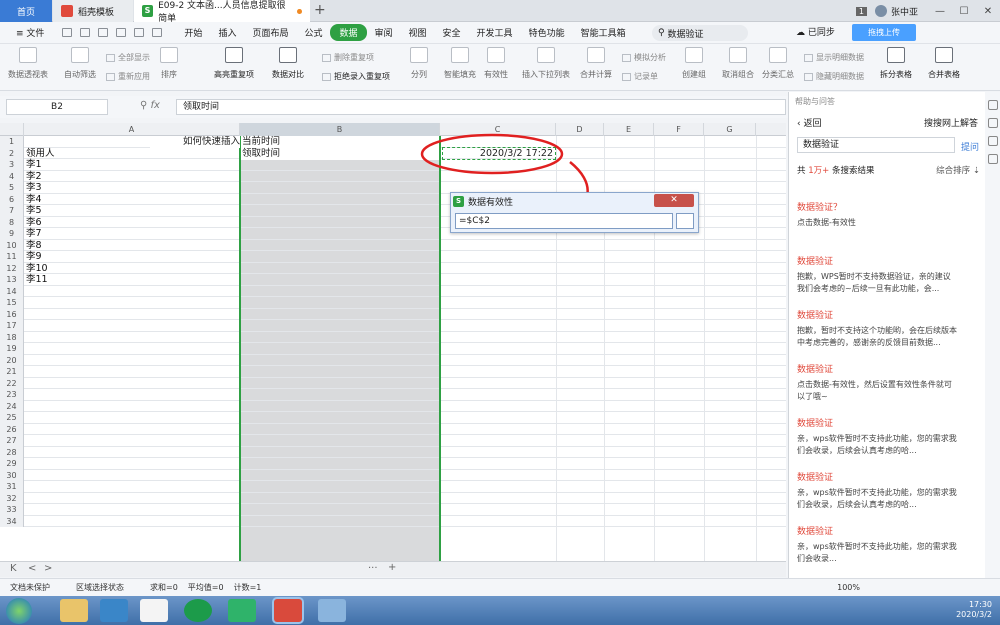  What do you see at coordinates (640, 76) in the screenshot?
I see `record-form-button: 记录单` at bounding box center [640, 76].